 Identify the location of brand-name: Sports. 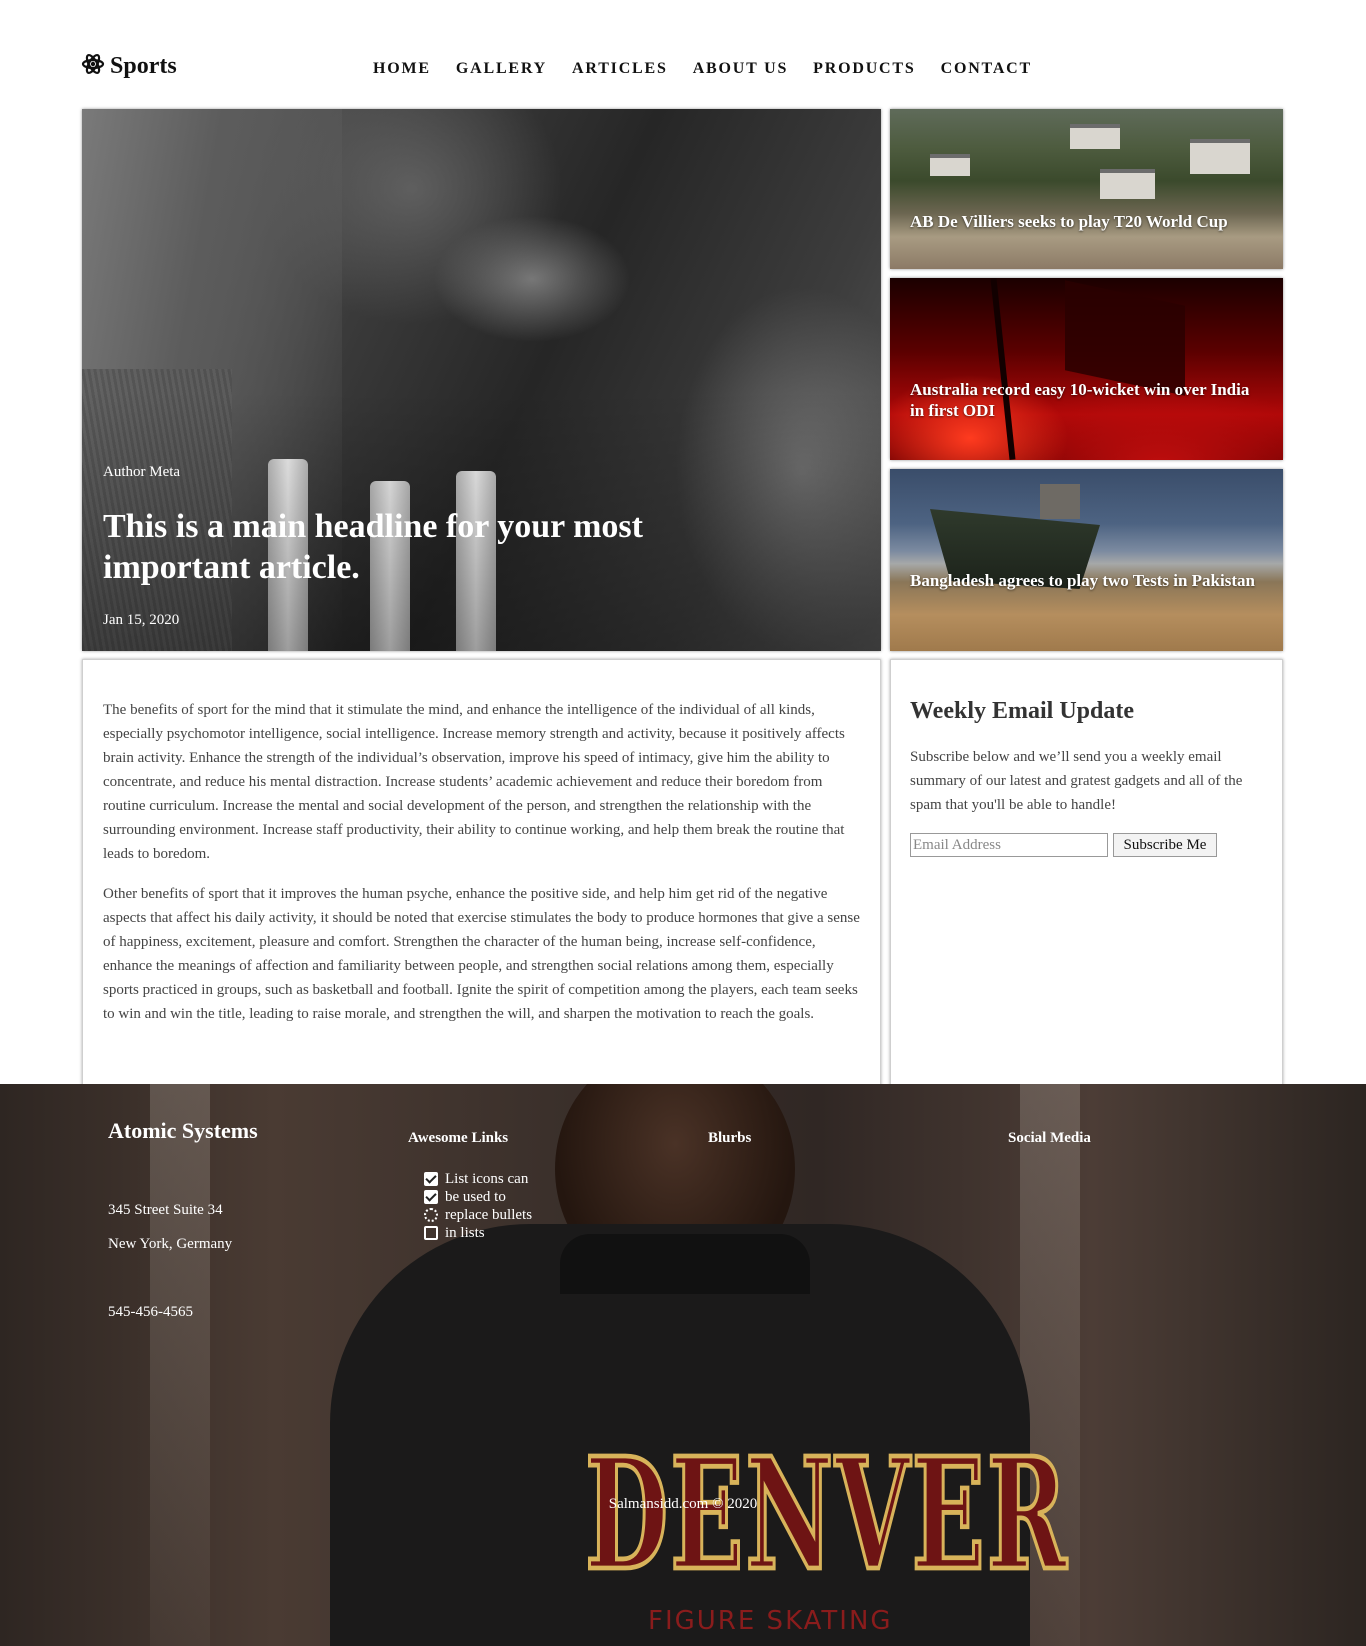
(143, 66).